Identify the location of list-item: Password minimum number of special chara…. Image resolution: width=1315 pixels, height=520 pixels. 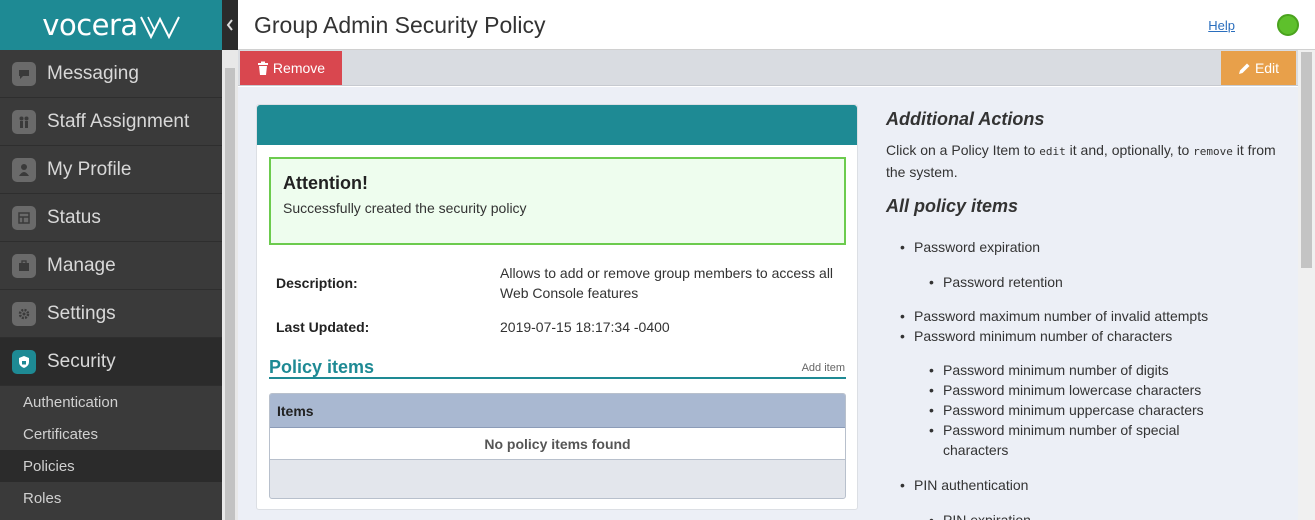
(1046, 440).